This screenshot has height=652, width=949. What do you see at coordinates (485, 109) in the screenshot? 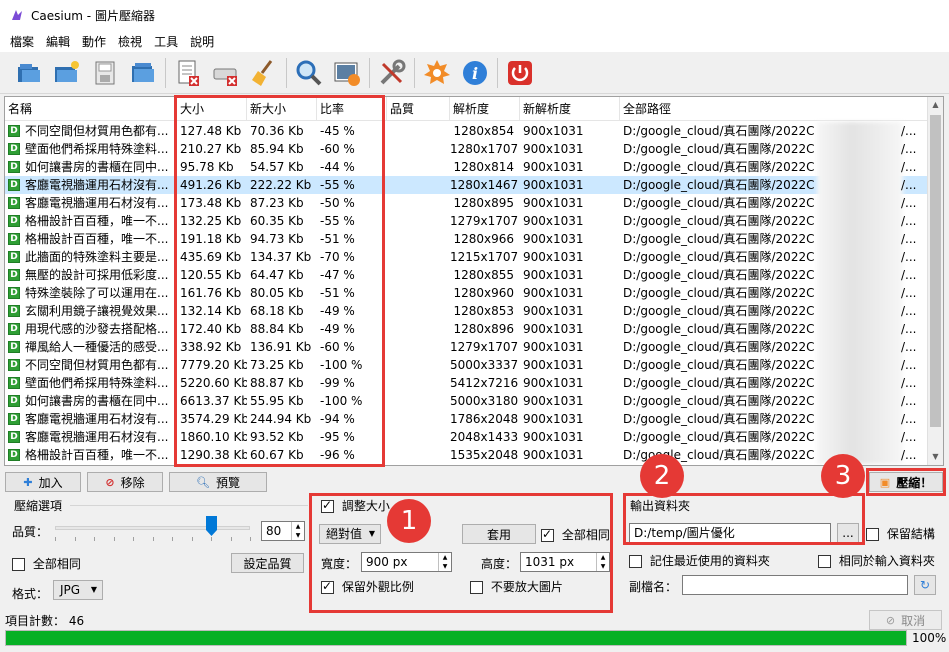
I see `column-header-resolution: 解析度` at bounding box center [485, 109].